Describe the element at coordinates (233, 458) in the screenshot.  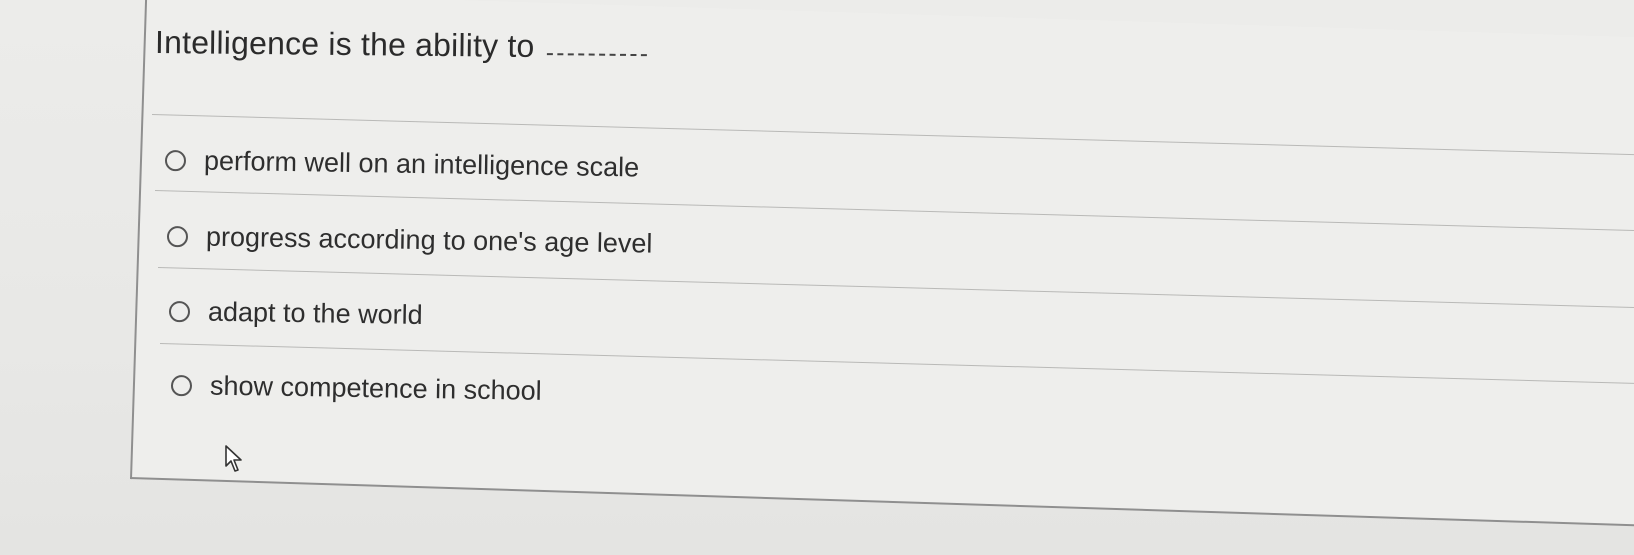
I see `mouse-pointer-icon` at that location.